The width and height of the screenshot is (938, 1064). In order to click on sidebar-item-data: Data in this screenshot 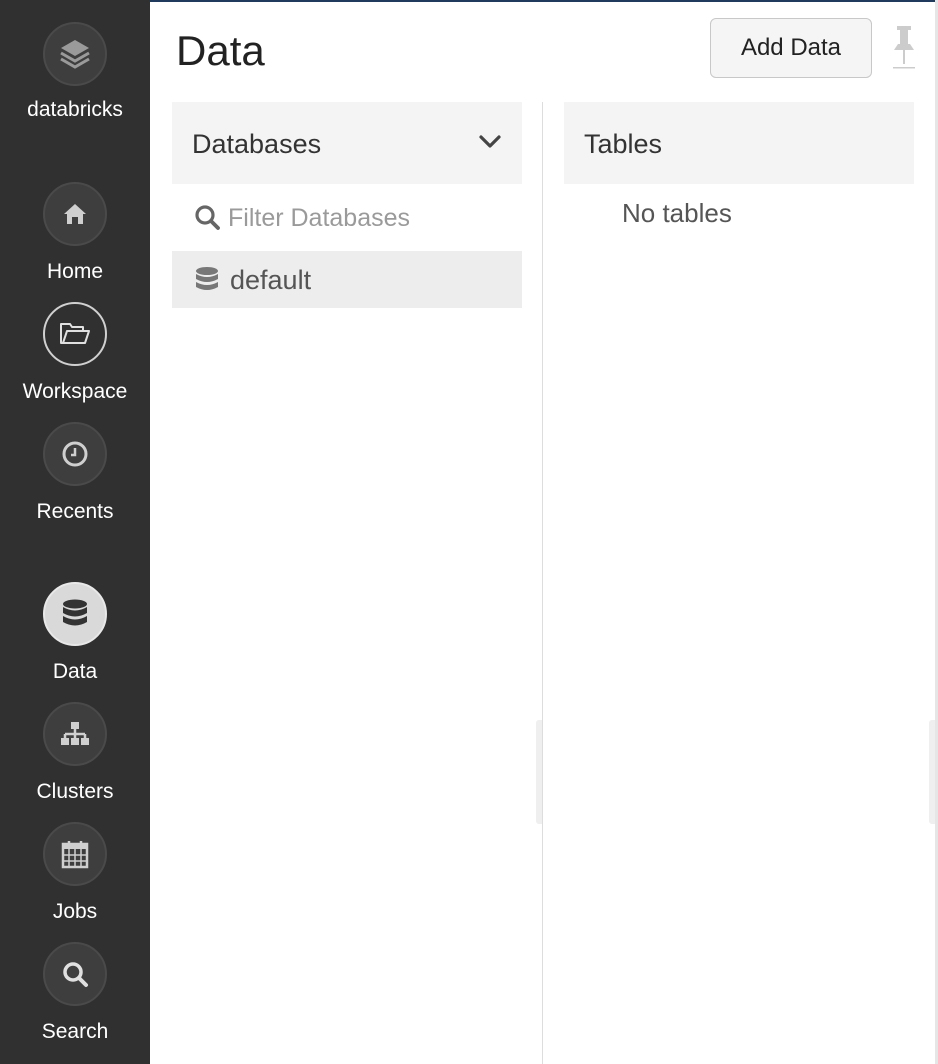, I will do `click(75, 633)`.